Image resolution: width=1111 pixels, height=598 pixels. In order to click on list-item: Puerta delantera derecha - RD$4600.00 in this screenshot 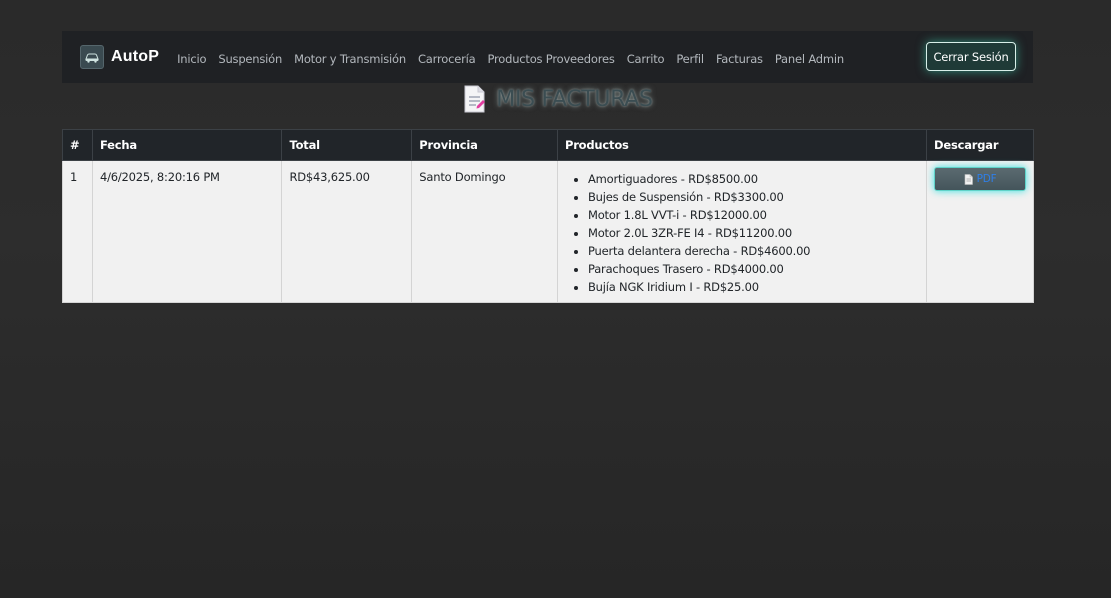, I will do `click(753, 251)`.